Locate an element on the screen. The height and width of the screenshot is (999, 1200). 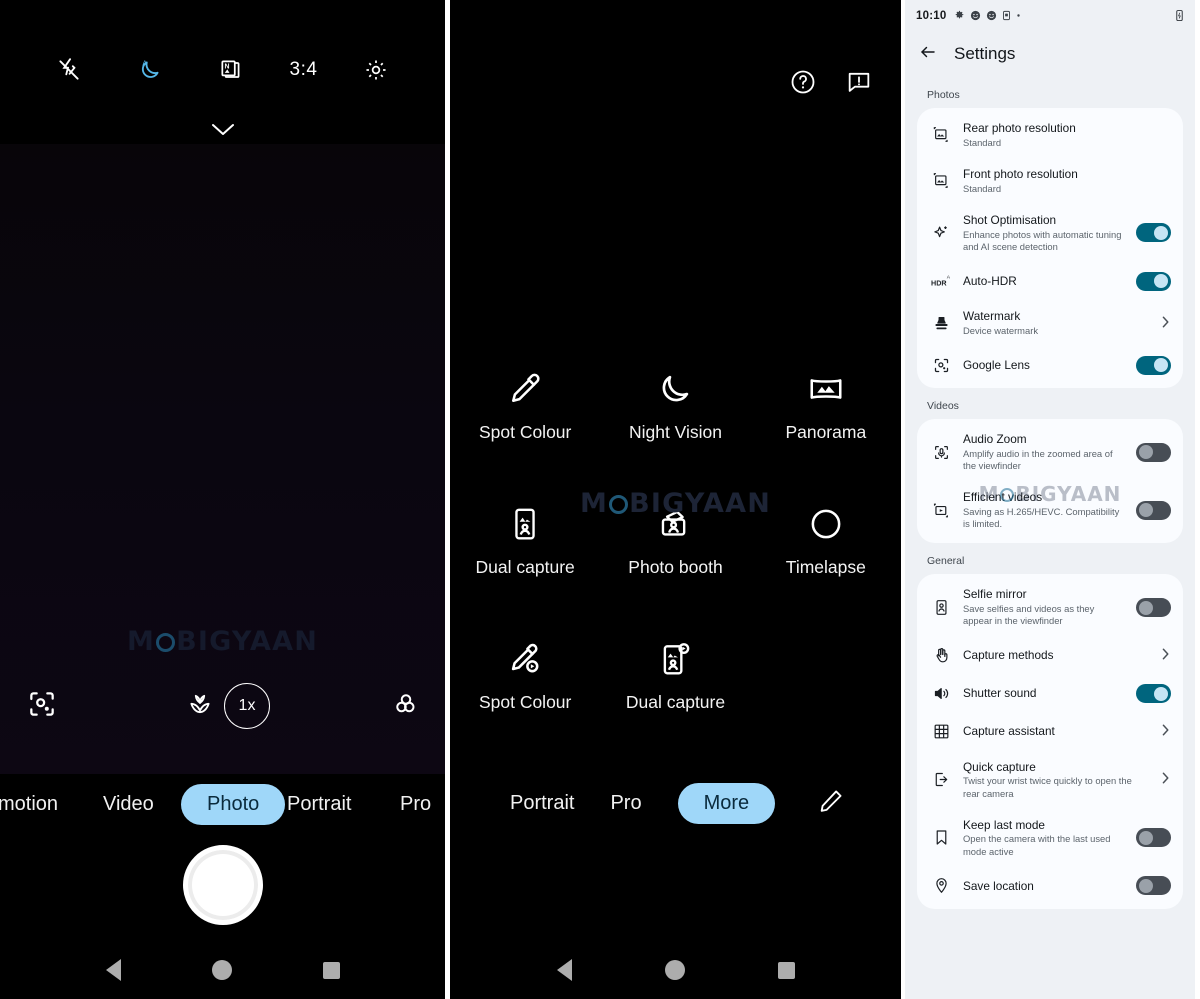
more-mode-spot-colour: Spot Colour is located at coordinates (525, 406).